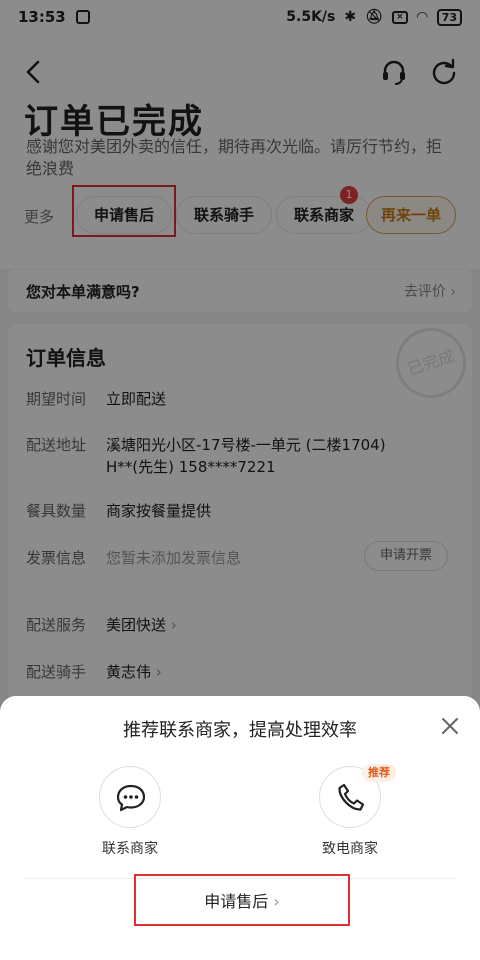 The width and height of the screenshot is (480, 960). Describe the element at coordinates (351, 797) in the screenshot. I see `phone-icon` at that location.